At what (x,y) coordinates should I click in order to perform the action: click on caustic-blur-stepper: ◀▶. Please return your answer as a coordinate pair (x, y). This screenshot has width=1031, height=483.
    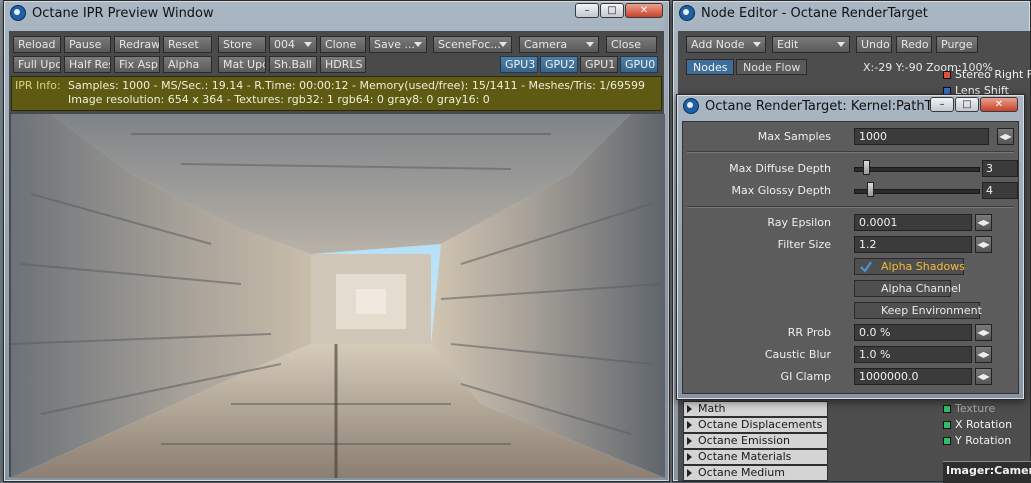
    Looking at the image, I should click on (983, 354).